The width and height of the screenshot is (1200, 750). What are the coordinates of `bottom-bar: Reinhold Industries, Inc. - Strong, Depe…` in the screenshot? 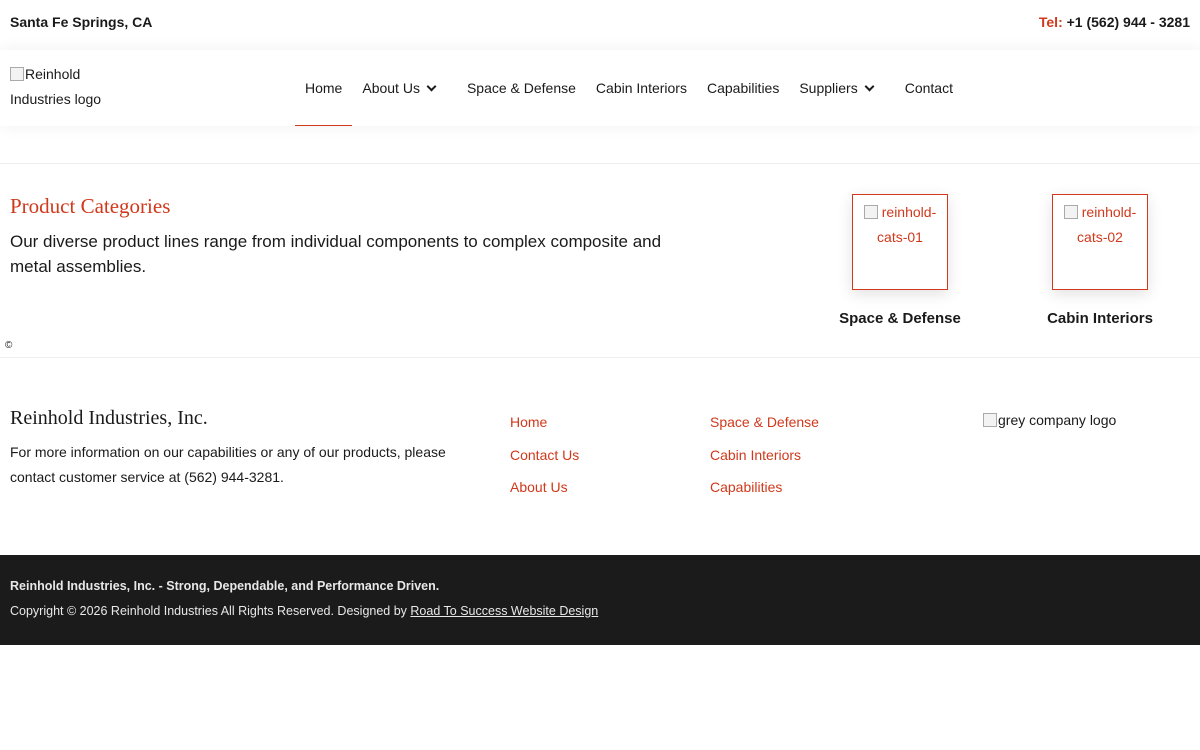 It's located at (600, 600).